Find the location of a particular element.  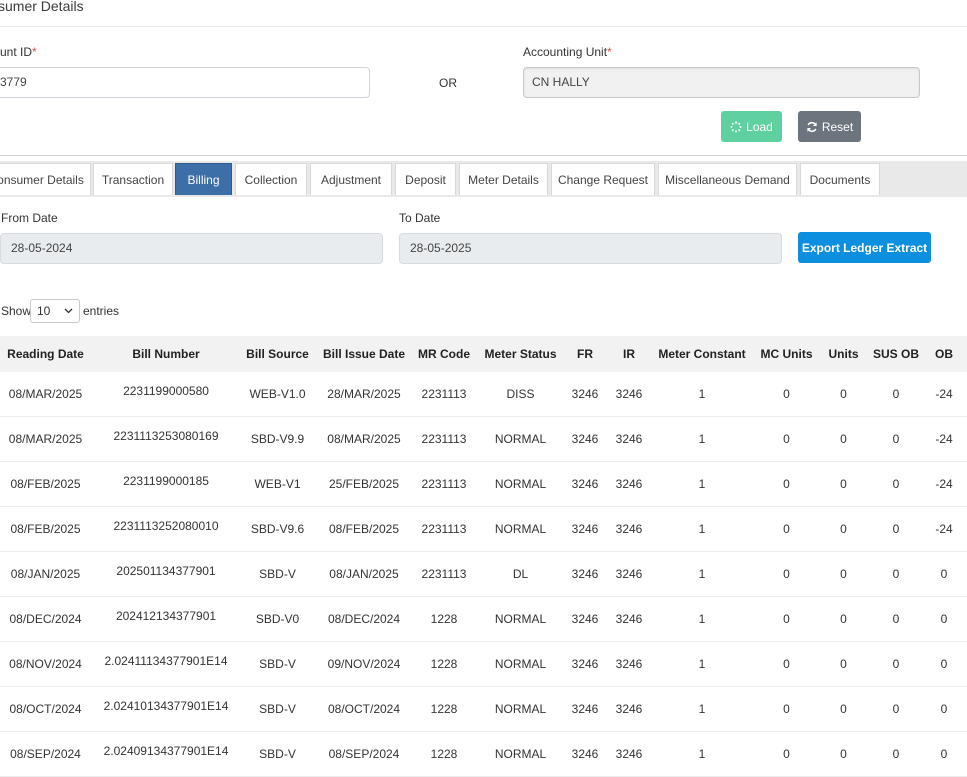

bill-issue-date-cell: 08/DEC/2024 is located at coordinates (364, 619).